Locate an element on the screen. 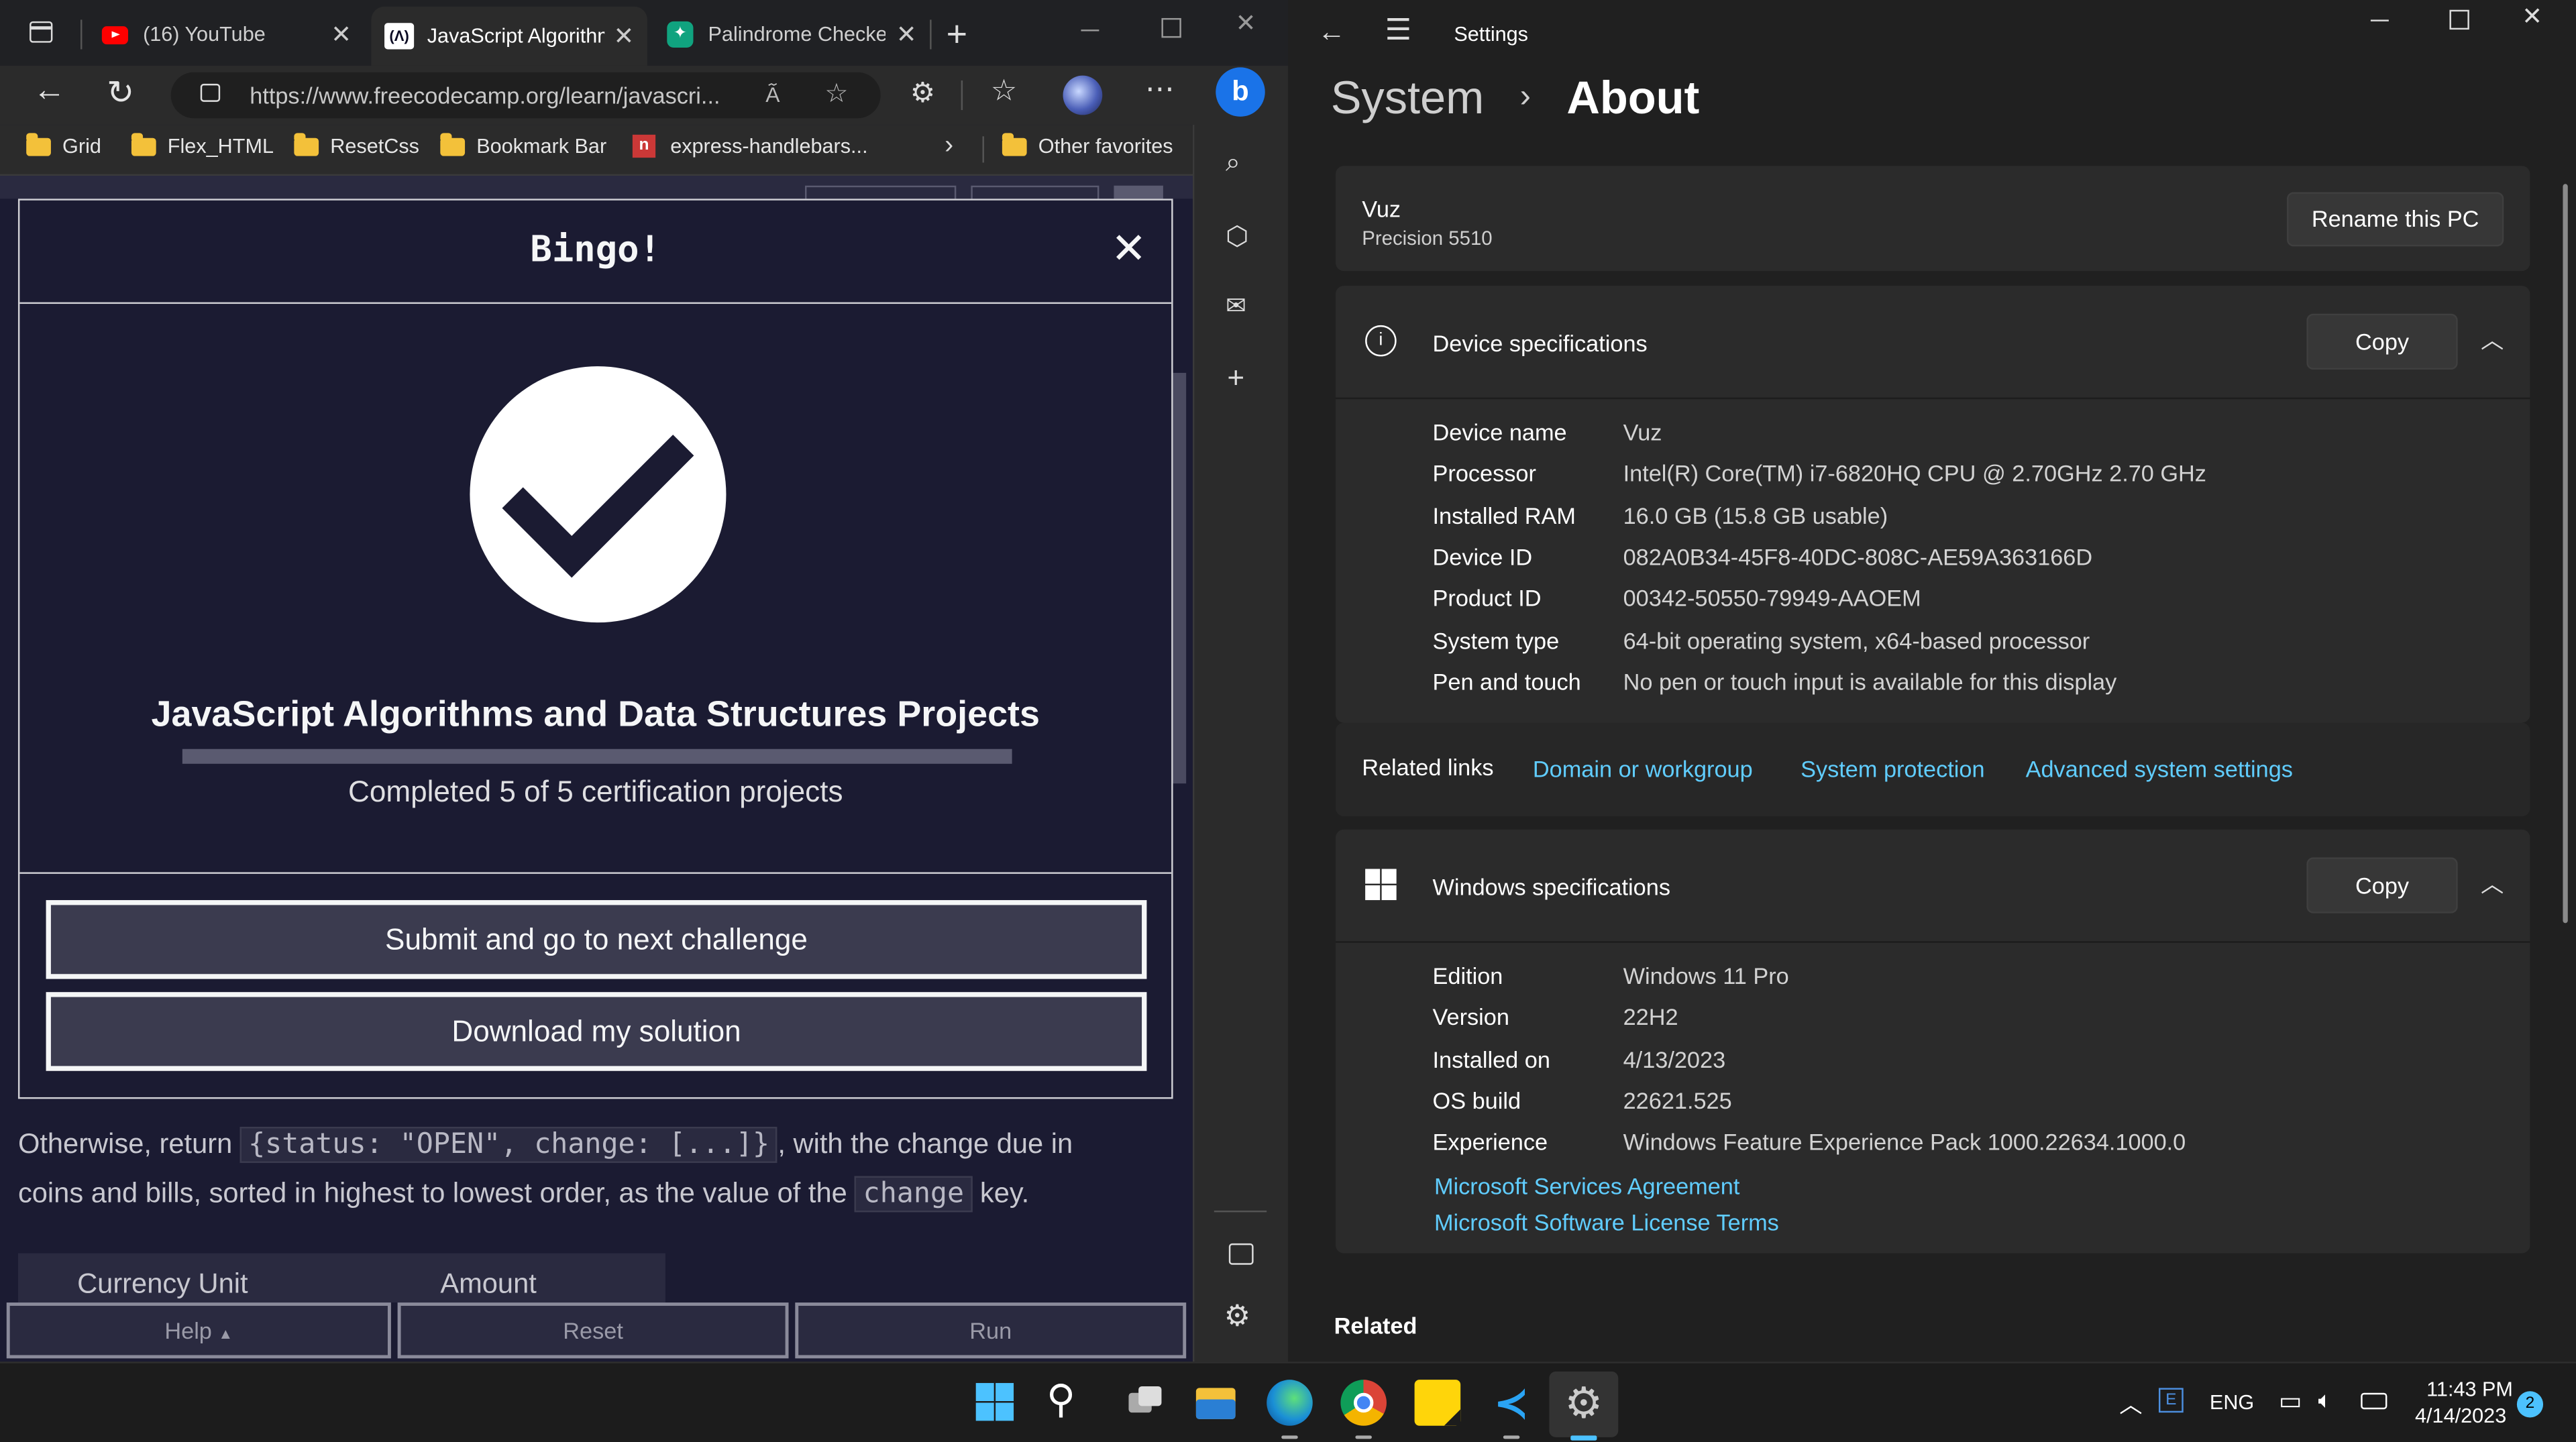  favorite-flex-html: Flex_HTML is located at coordinates (202, 145).